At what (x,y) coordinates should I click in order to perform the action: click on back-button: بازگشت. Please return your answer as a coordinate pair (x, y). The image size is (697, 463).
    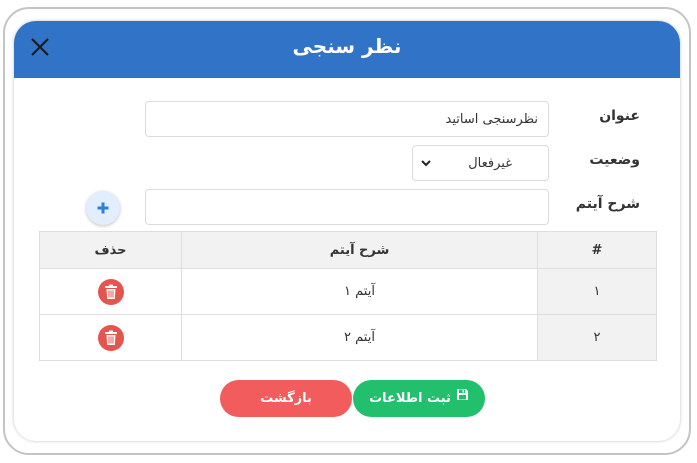
    Looking at the image, I should click on (286, 398).